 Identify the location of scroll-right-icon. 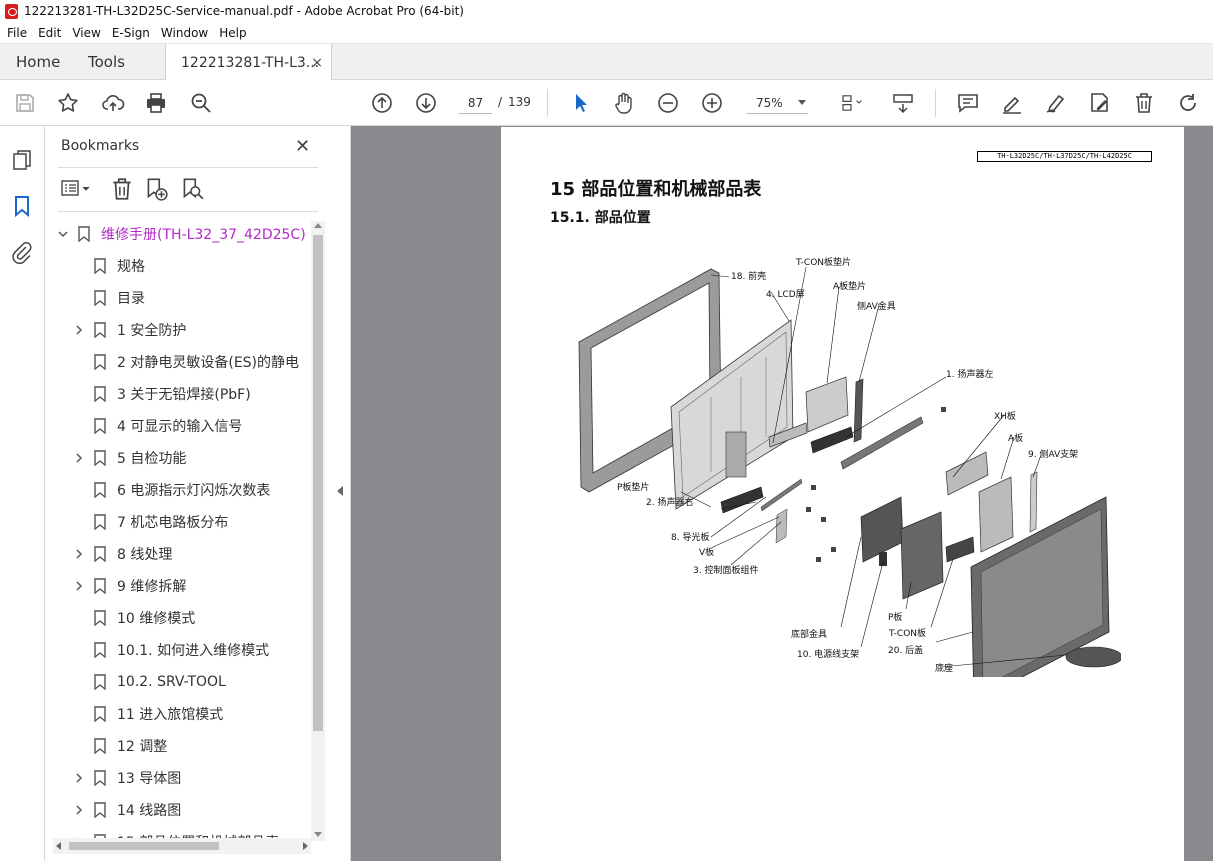
(305, 846).